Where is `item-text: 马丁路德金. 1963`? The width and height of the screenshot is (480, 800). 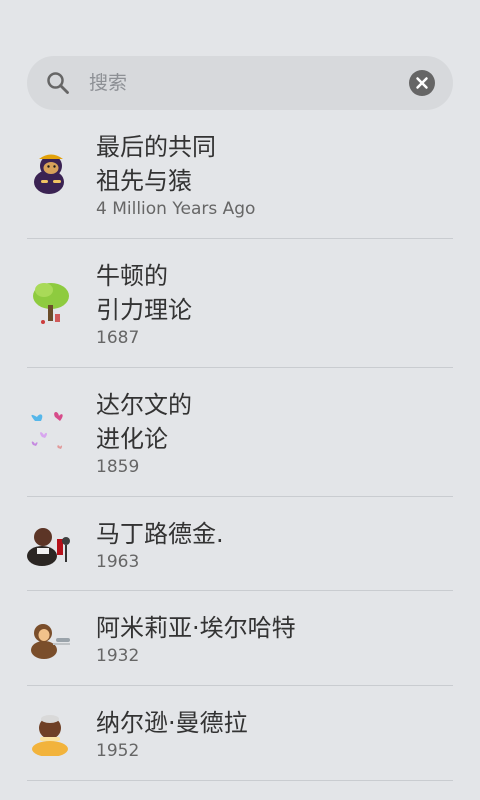
item-text: 马丁路德金. 1963 is located at coordinates (160, 545).